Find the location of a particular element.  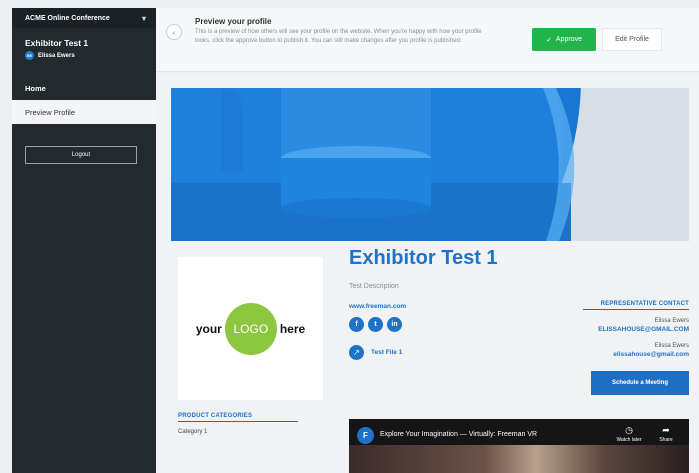

representative-contact-heading: REPRESENTATIVE CONTACT is located at coordinates (636, 305).